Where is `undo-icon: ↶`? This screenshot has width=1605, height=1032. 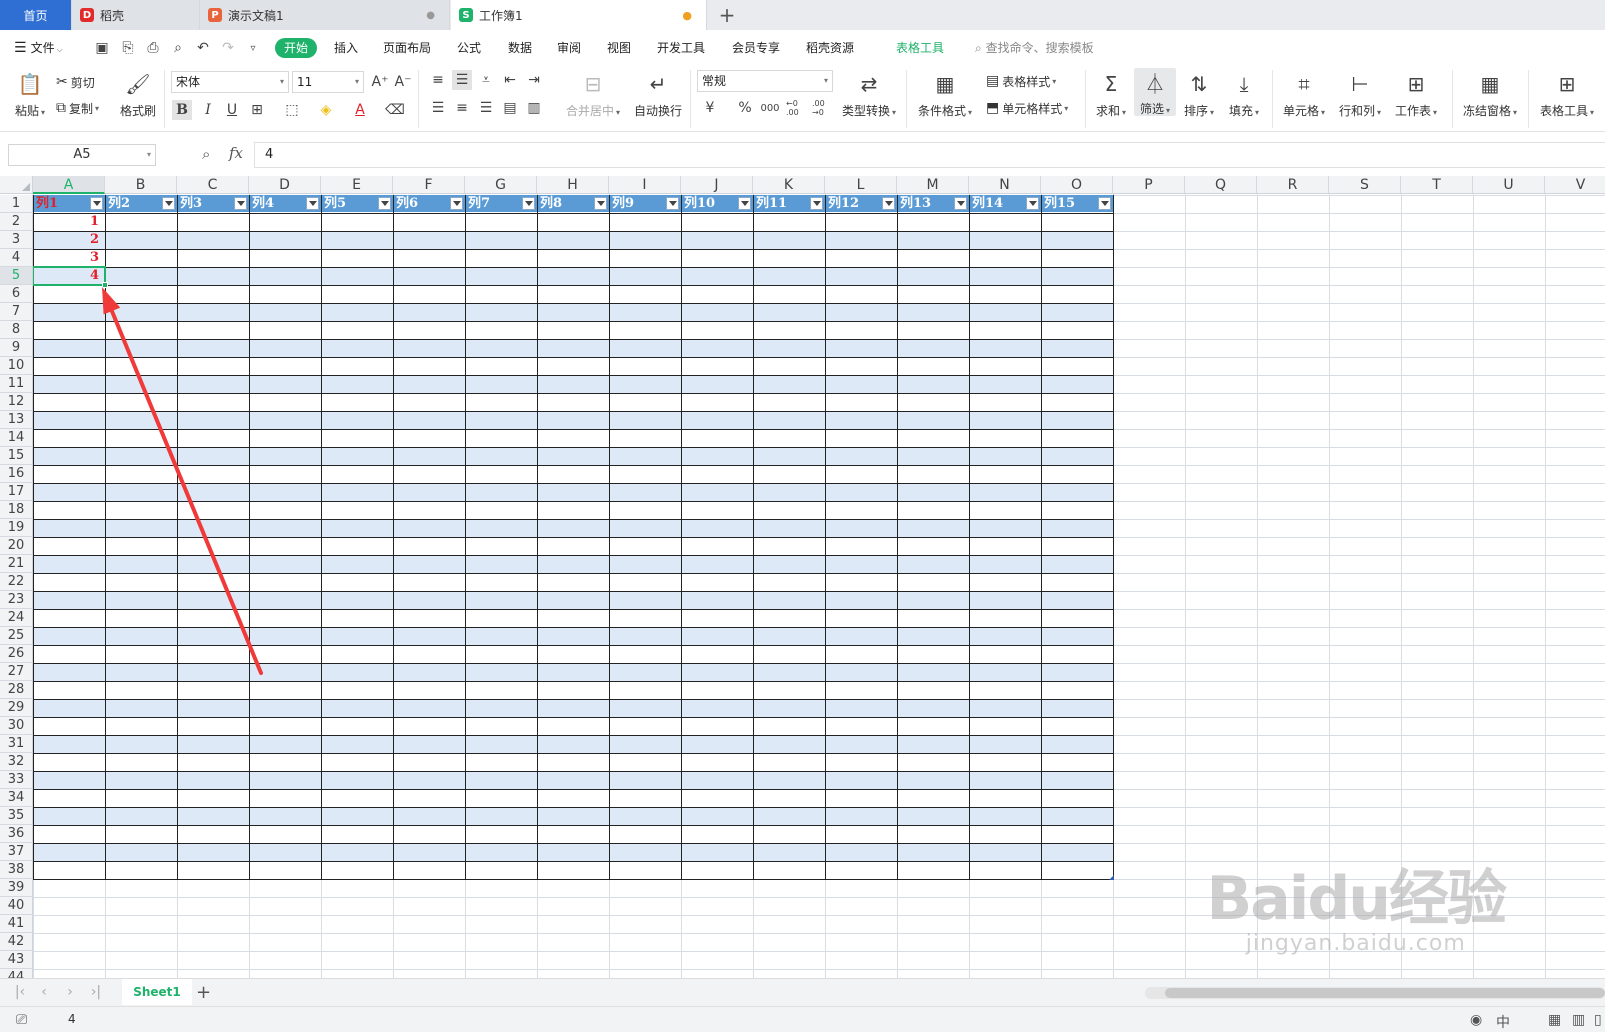
undo-icon: ↶ is located at coordinates (203, 48).